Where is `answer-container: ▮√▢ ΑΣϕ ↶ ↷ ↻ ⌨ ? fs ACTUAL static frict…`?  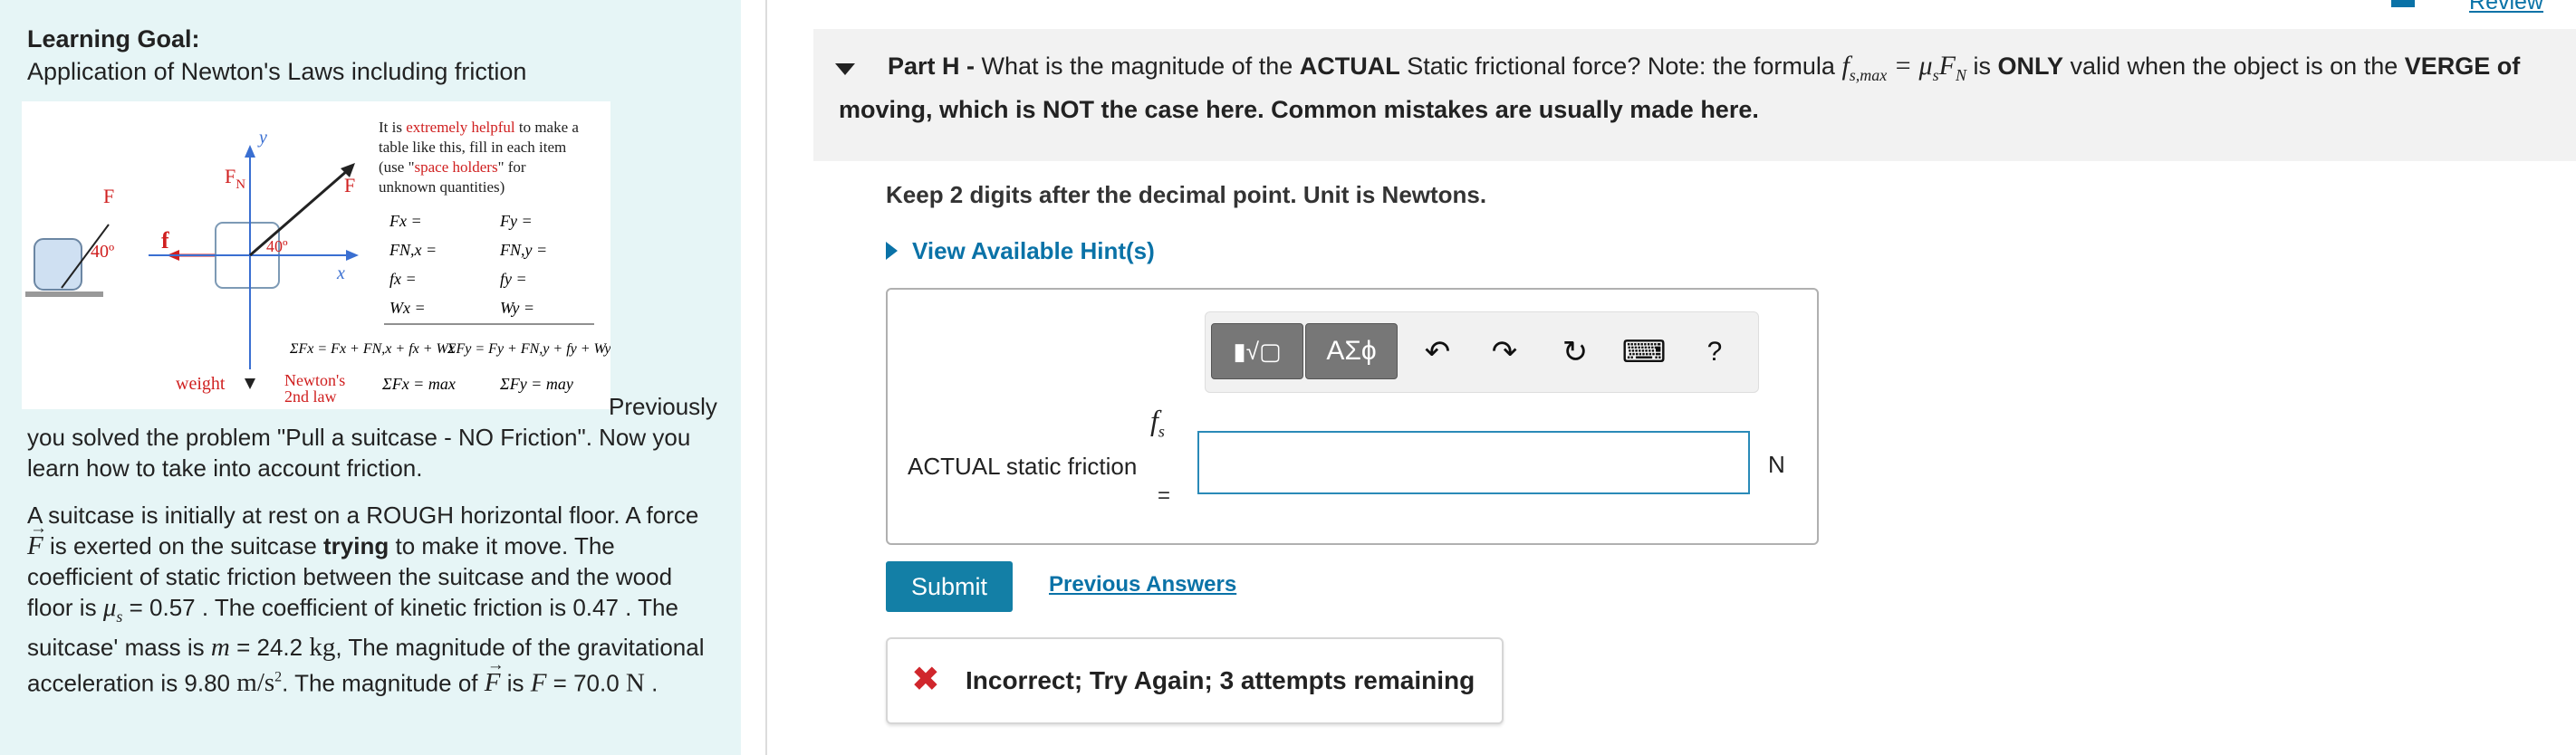 answer-container: ▮√▢ ΑΣϕ ↶ ↷ ↻ ⌨ ? fs ACTUAL static frict… is located at coordinates (1352, 416).